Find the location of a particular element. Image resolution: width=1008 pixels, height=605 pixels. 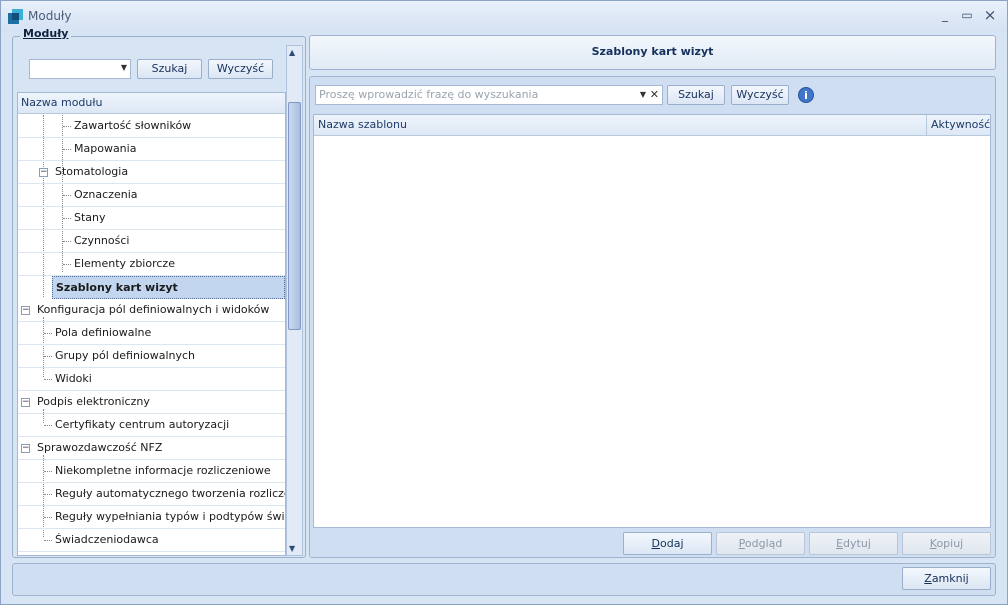

grid-header: Nazwa szablonu Aktywność is located at coordinates (652, 125).